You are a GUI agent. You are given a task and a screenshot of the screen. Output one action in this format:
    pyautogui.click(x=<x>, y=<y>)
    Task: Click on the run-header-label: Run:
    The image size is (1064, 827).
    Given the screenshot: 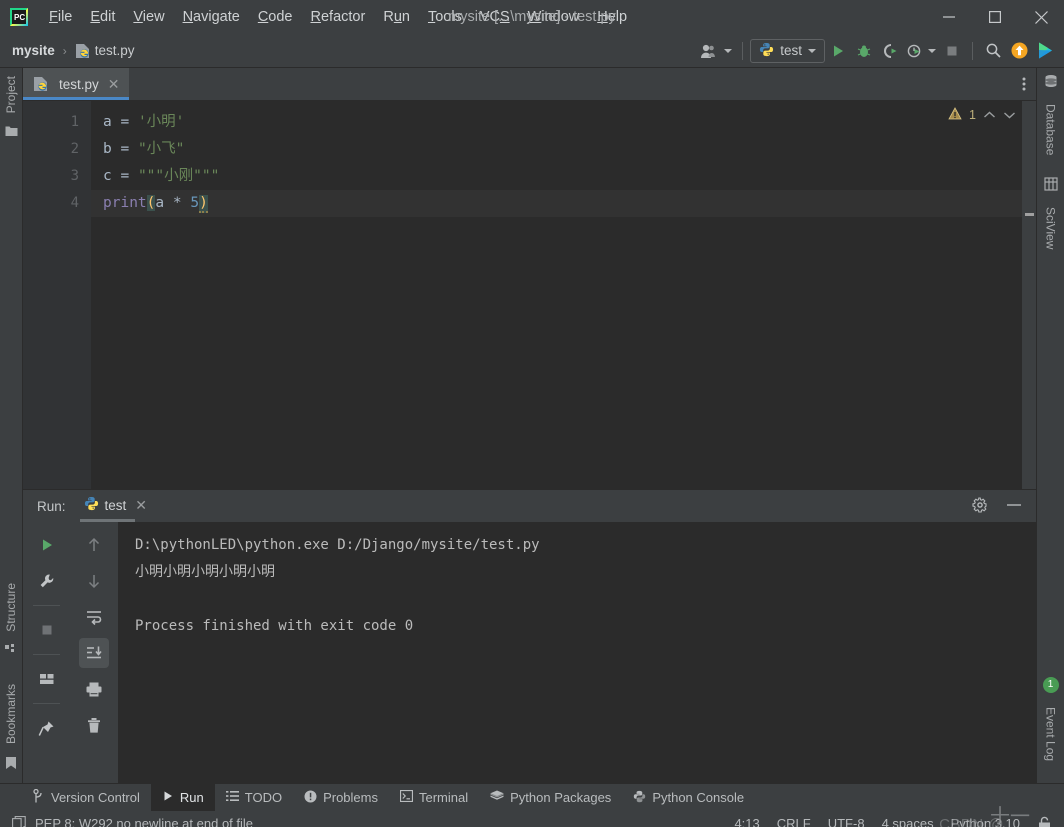 What is the action you would take?
    pyautogui.click(x=51, y=506)
    